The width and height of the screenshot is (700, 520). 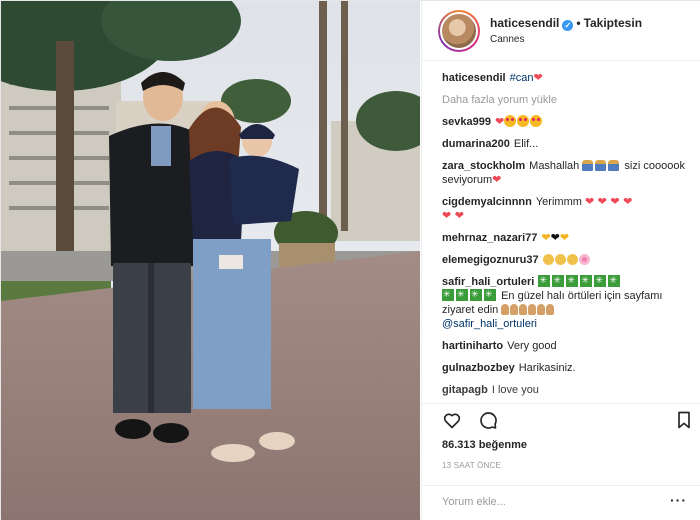 What do you see at coordinates (476, 144) in the screenshot?
I see `comment-username: dumarina200` at bounding box center [476, 144].